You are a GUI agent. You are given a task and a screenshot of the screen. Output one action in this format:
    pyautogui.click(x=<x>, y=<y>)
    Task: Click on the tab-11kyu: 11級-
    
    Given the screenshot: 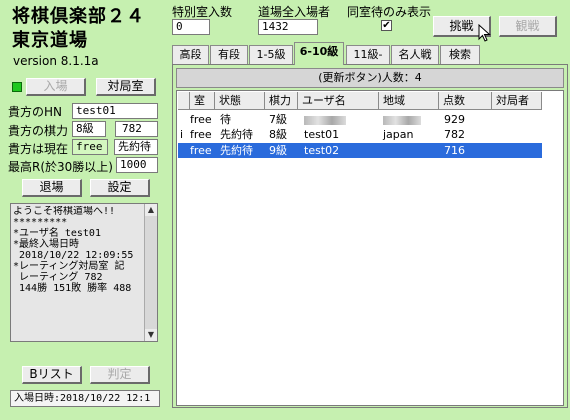 What is the action you would take?
    pyautogui.click(x=368, y=54)
    